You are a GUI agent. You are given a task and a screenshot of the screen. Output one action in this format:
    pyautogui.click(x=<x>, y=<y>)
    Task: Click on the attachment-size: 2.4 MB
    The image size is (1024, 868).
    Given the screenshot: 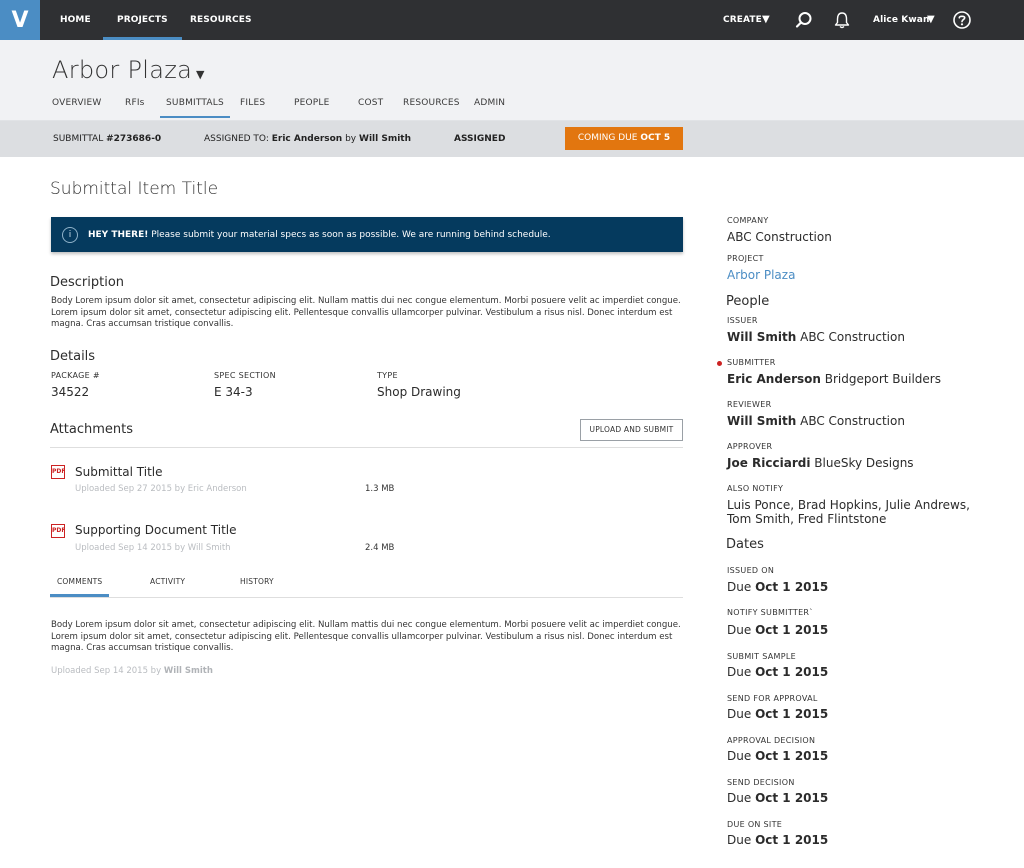 What is the action you would take?
    pyautogui.click(x=380, y=548)
    